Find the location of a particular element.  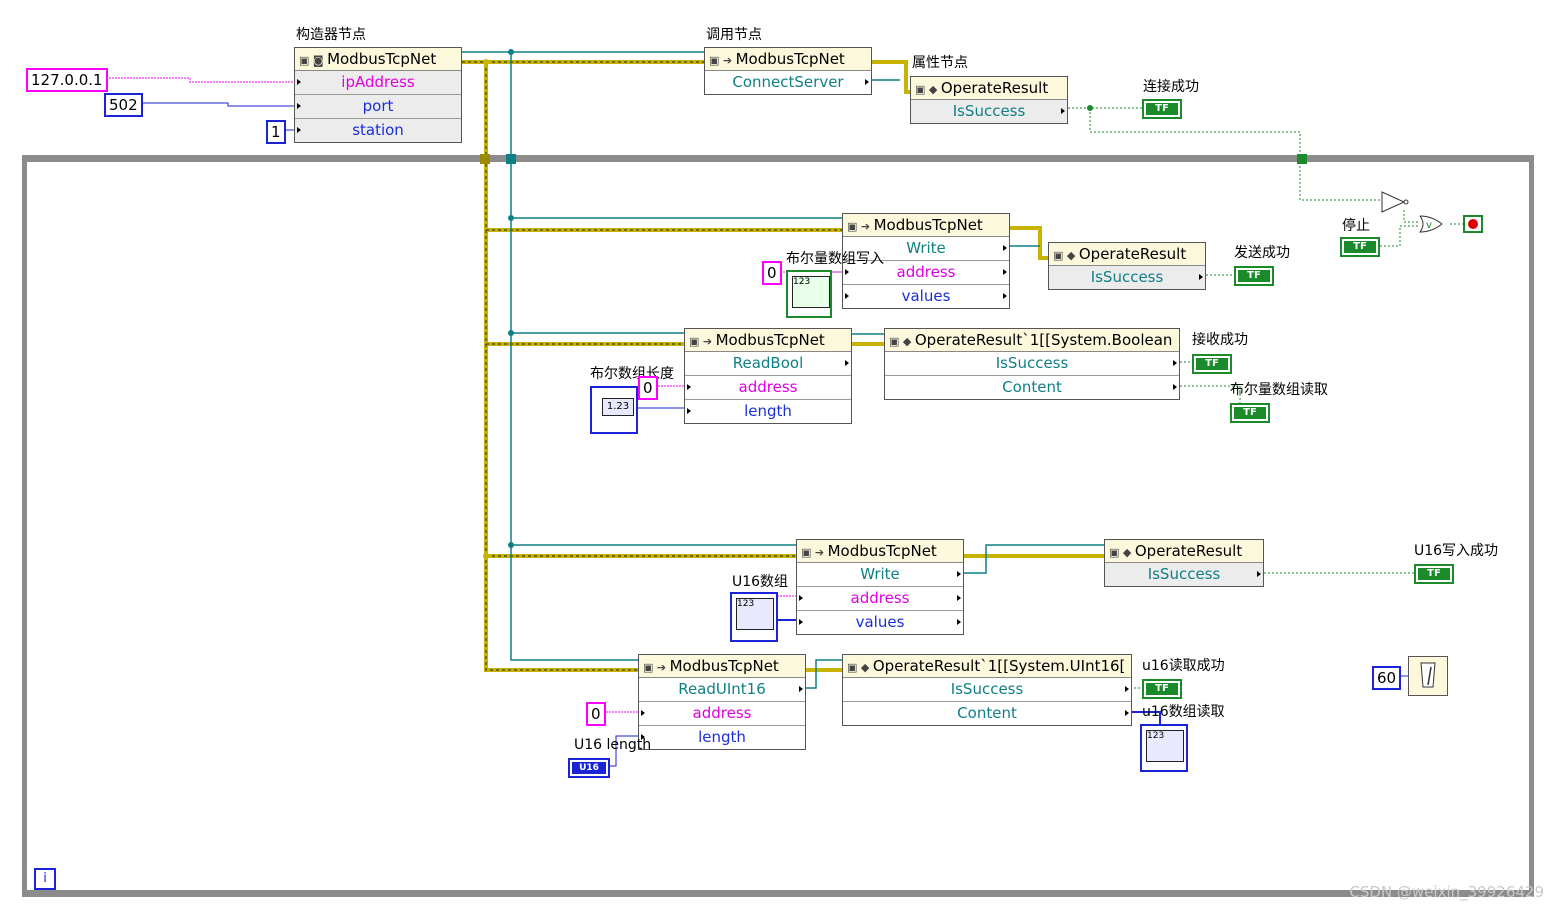

u16-read-ok-indicator: TF is located at coordinates (1162, 689).